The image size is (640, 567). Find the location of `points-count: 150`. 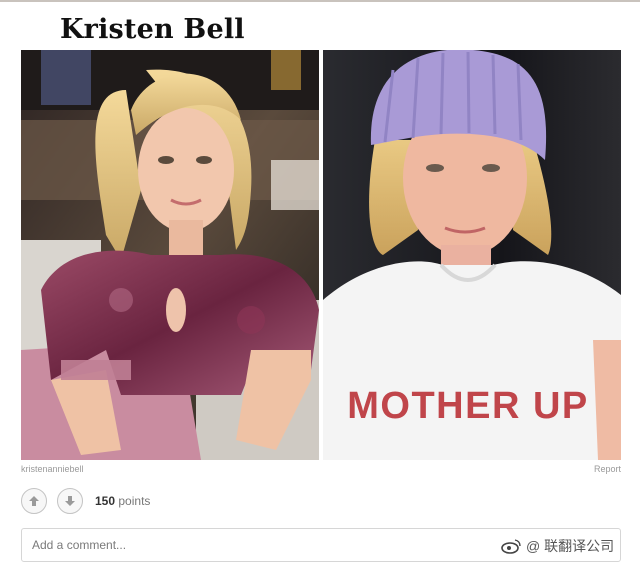

points-count: 150 is located at coordinates (105, 501).